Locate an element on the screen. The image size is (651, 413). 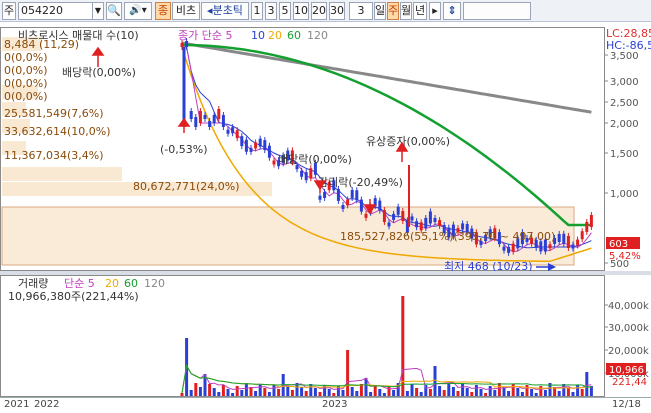
period-3: 3 is located at coordinates (271, 11).